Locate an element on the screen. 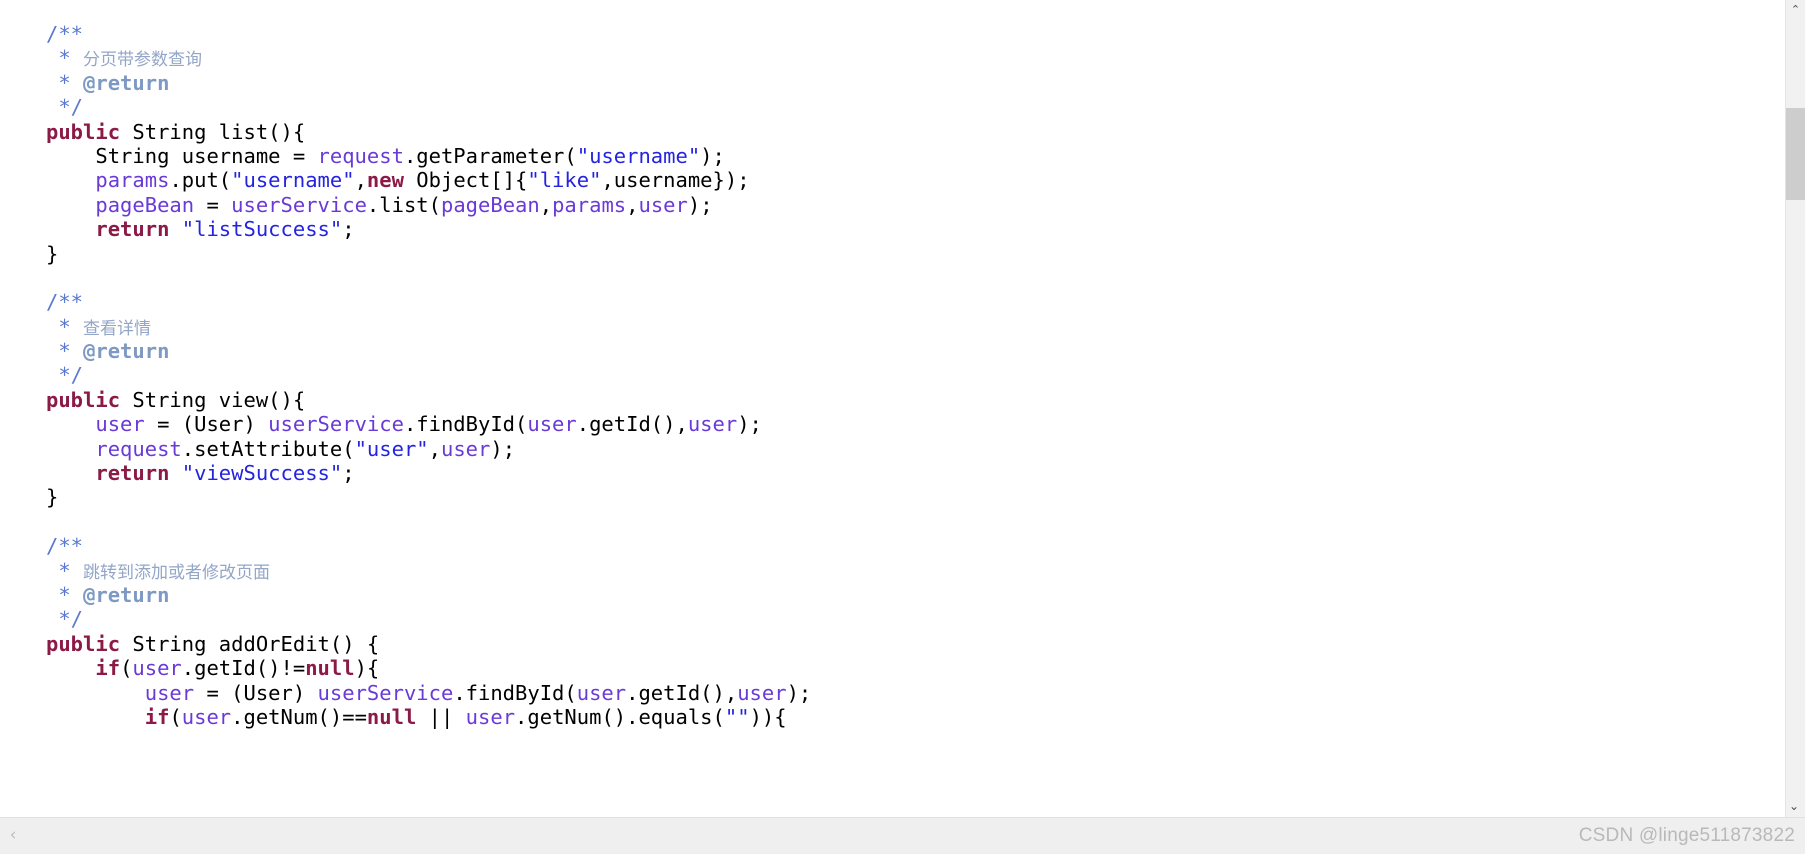 Image resolution: width=1805 pixels, height=854 pixels. code-line: return "listSuccess"; is located at coordinates (428, 229).